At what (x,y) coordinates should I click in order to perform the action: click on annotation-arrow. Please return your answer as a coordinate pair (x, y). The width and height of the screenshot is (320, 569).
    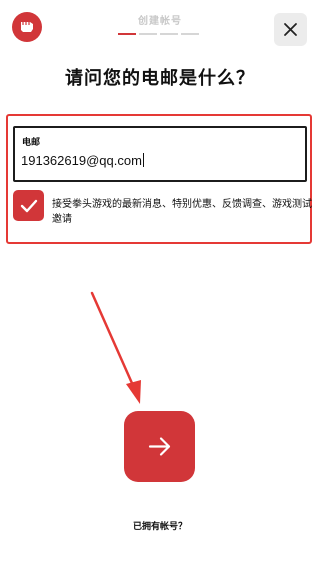
    Looking at the image, I should click on (115, 347).